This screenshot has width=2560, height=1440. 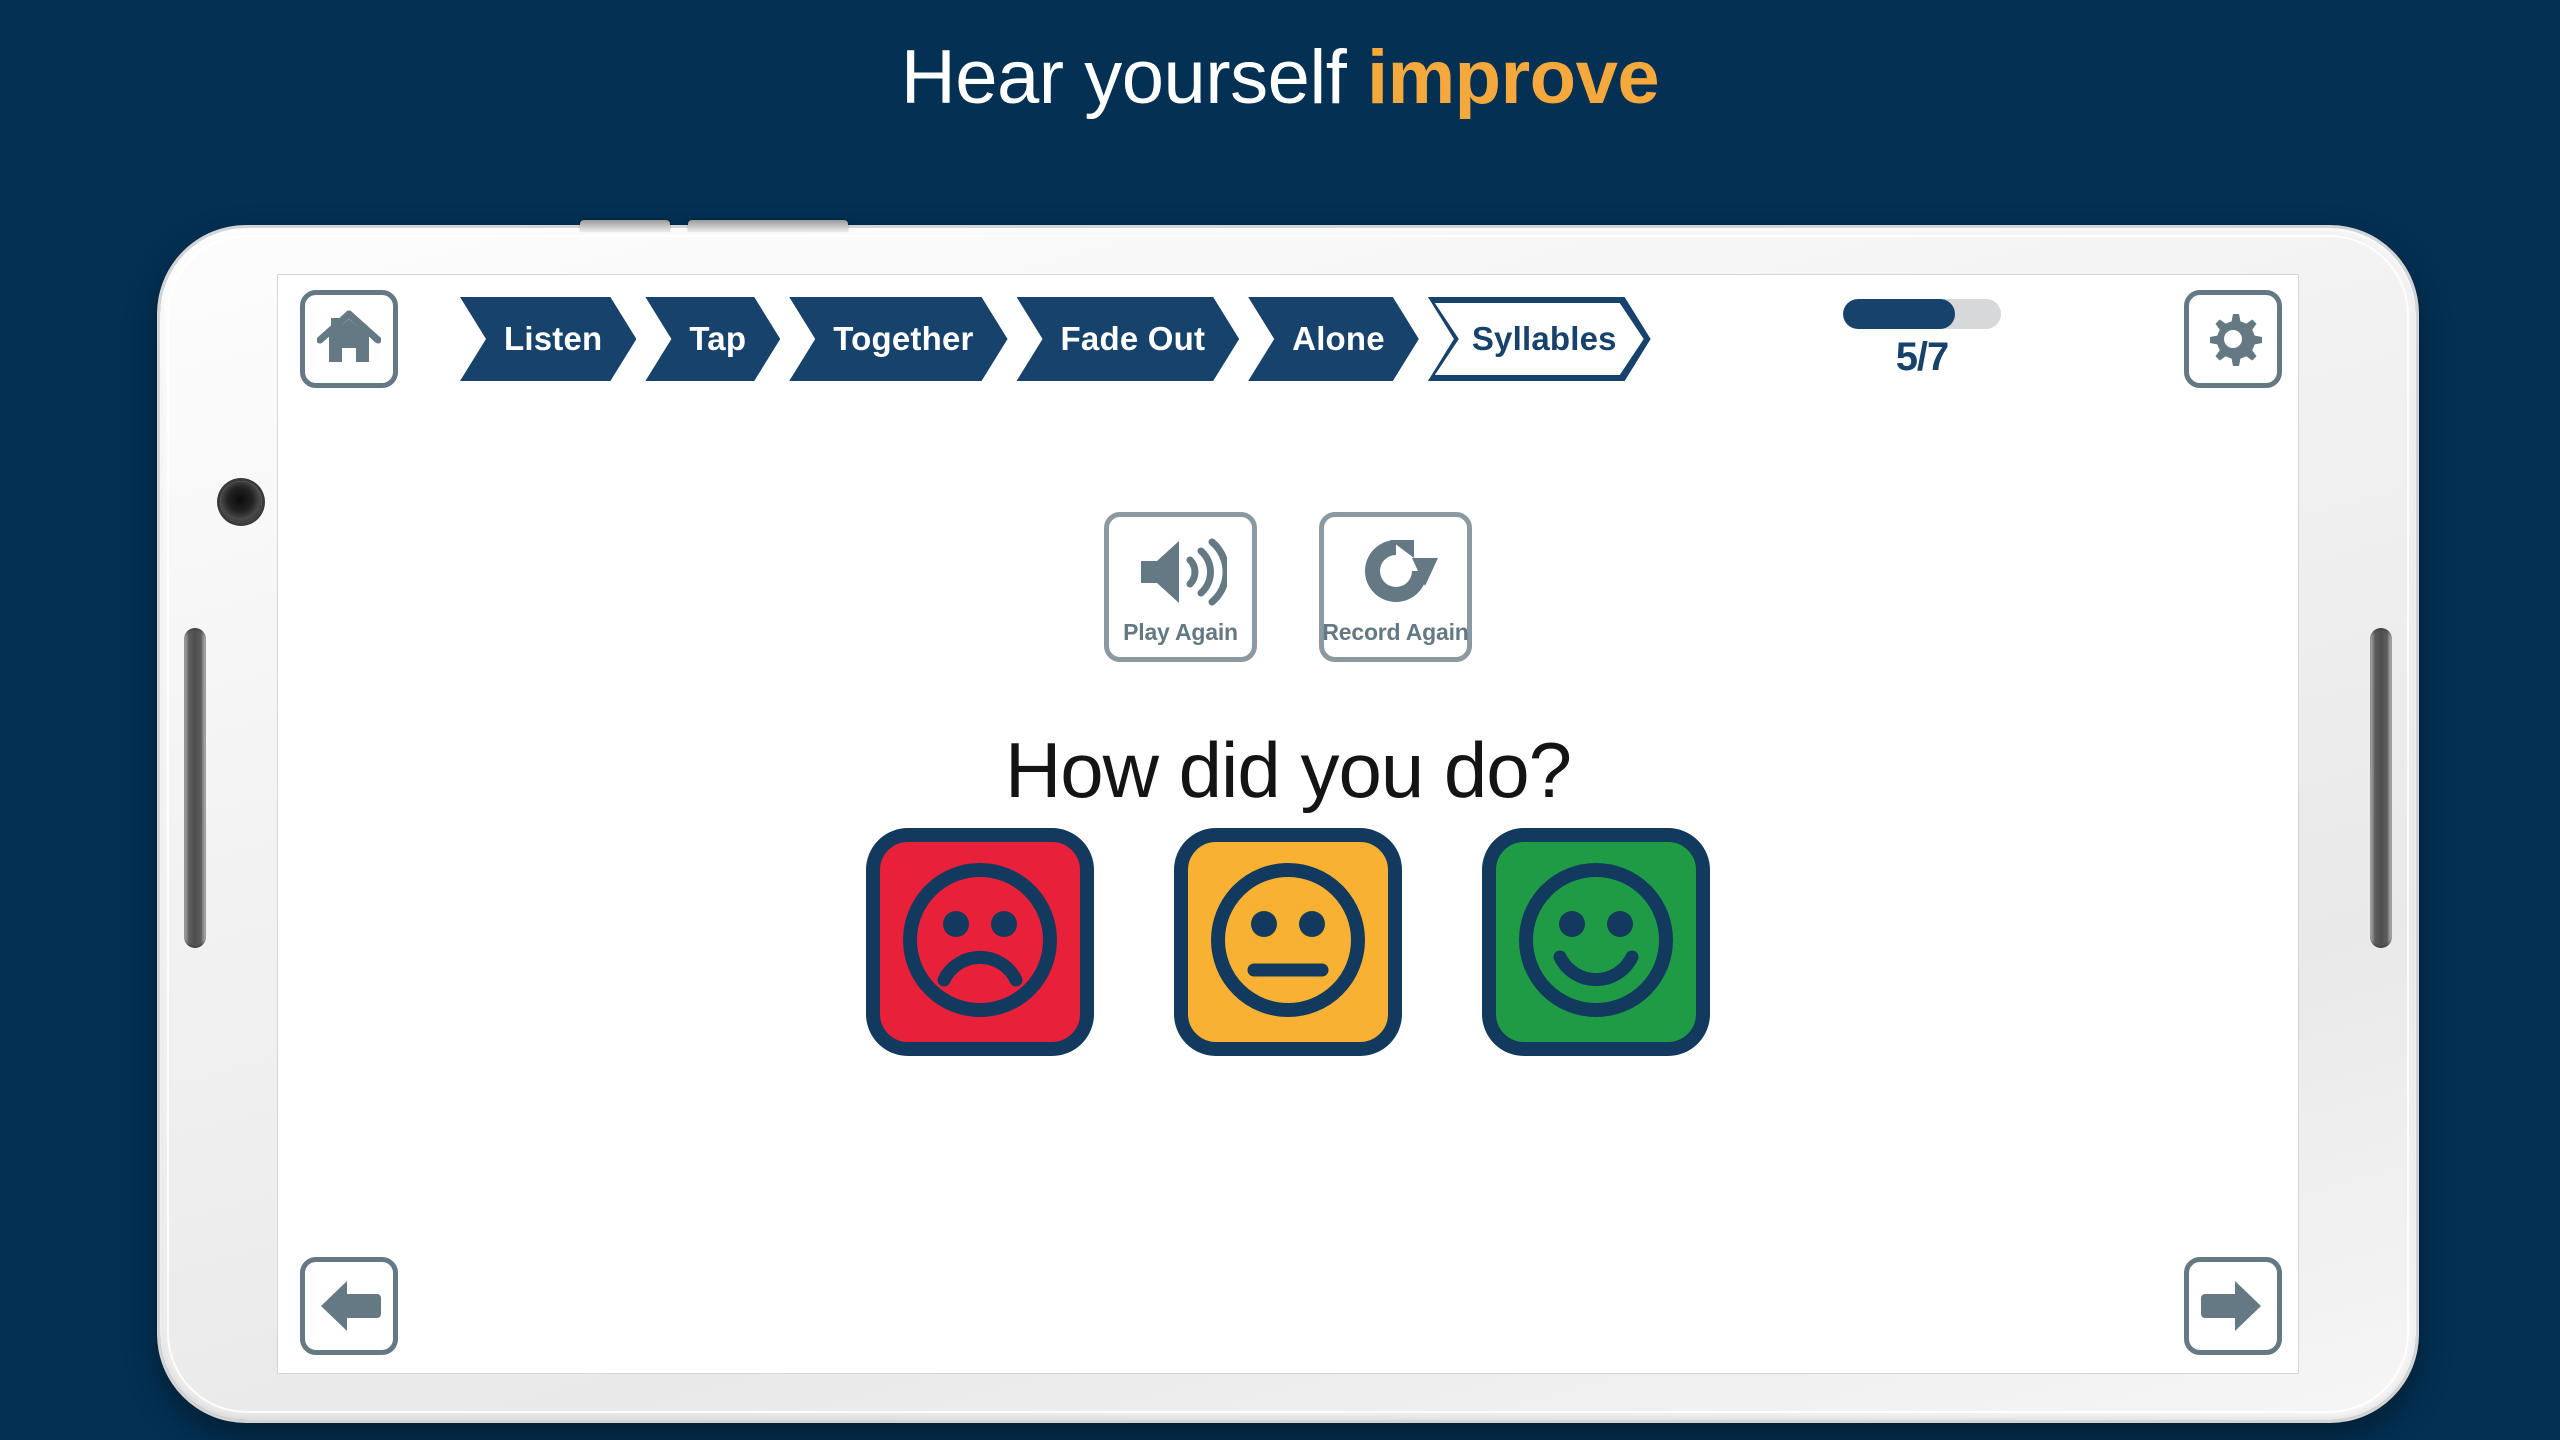 I want to click on progress-track, so click(x=1922, y=314).